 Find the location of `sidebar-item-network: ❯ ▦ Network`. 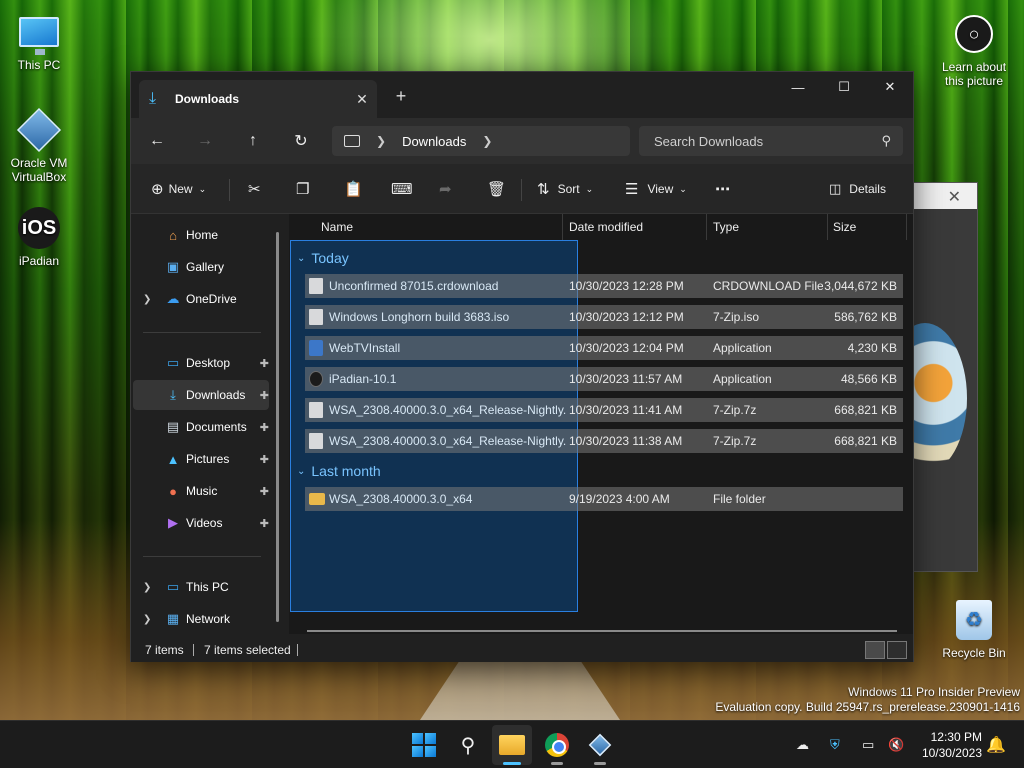

sidebar-item-network: ❯ ▦ Network is located at coordinates (201, 619).